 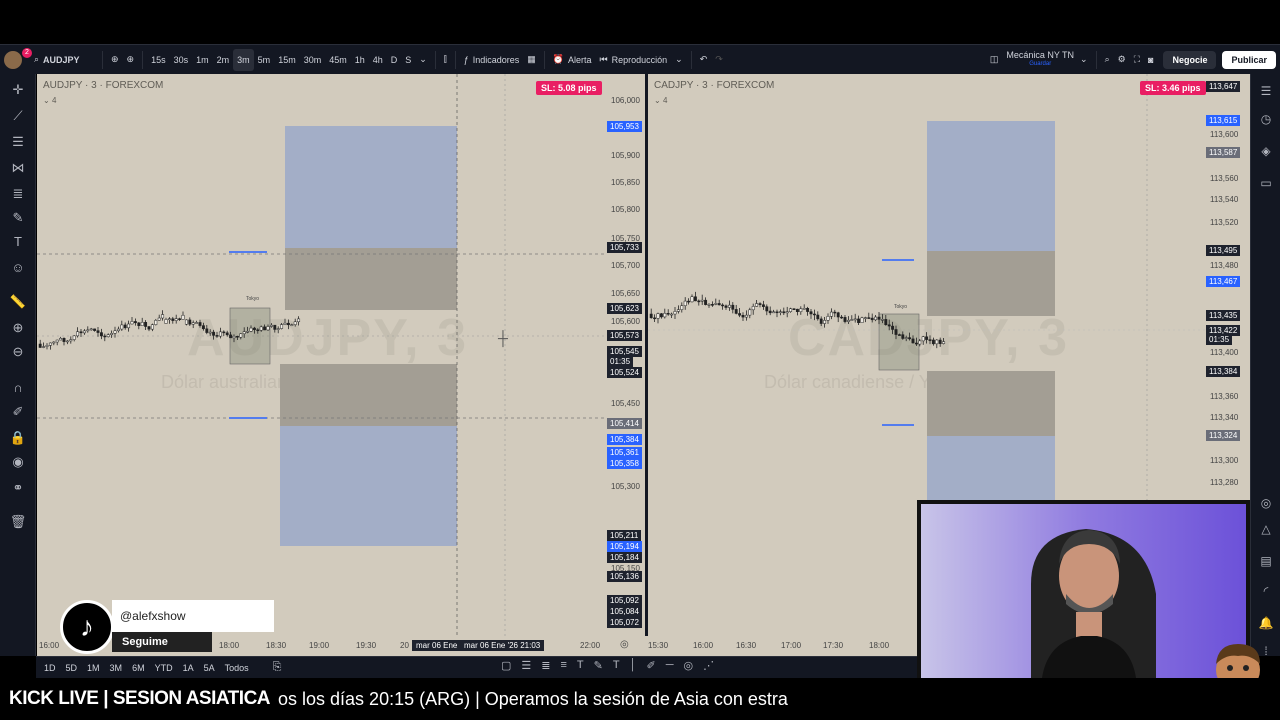 I want to click on link-icon: ⚭, so click(x=18, y=488).